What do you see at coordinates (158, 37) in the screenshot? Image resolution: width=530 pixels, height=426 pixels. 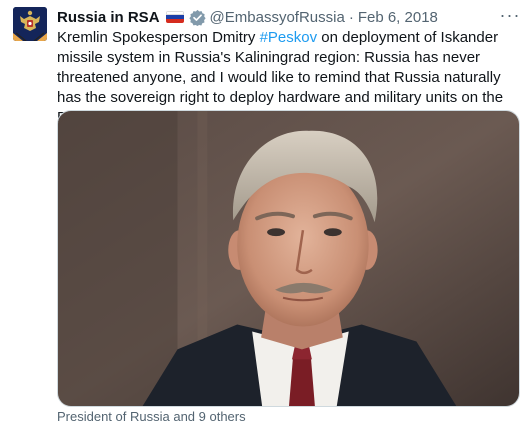 I see `tweet-text-start: Kremlin Spokesperson Dmitry` at bounding box center [158, 37].